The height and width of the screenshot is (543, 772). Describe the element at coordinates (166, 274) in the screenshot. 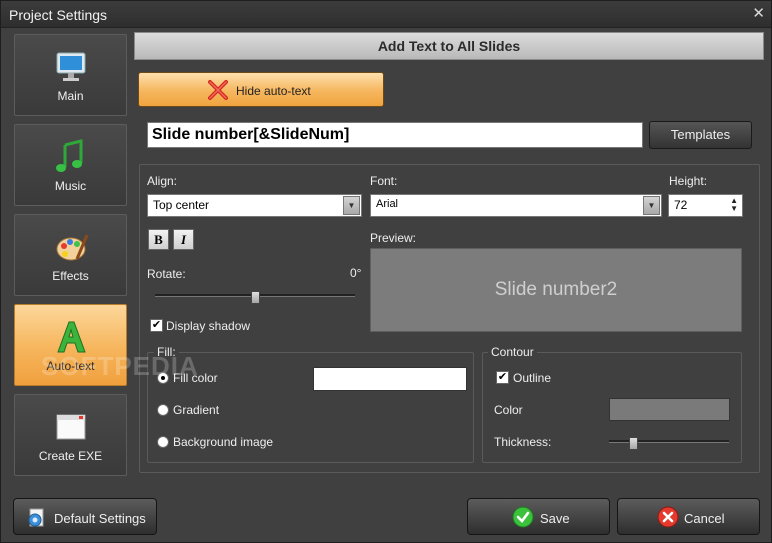

I see `rotate-label: Rotate:` at that location.